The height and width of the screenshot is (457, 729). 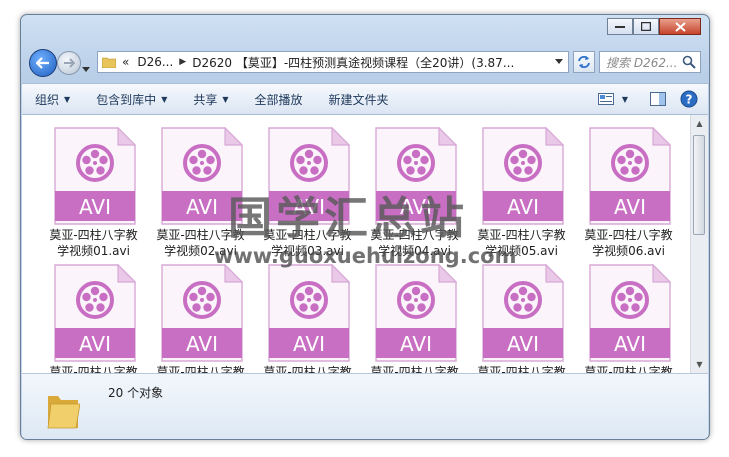 I want to click on share-dropdown-icon: ▼, so click(x=225, y=99).